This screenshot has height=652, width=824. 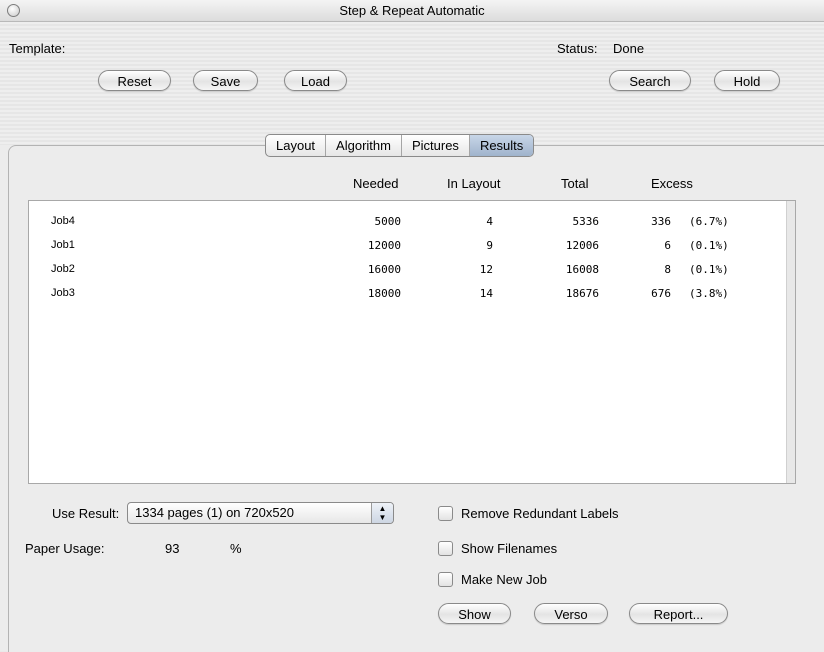 What do you see at coordinates (364, 145) in the screenshot?
I see `tab-algorithm: Algorithm` at bounding box center [364, 145].